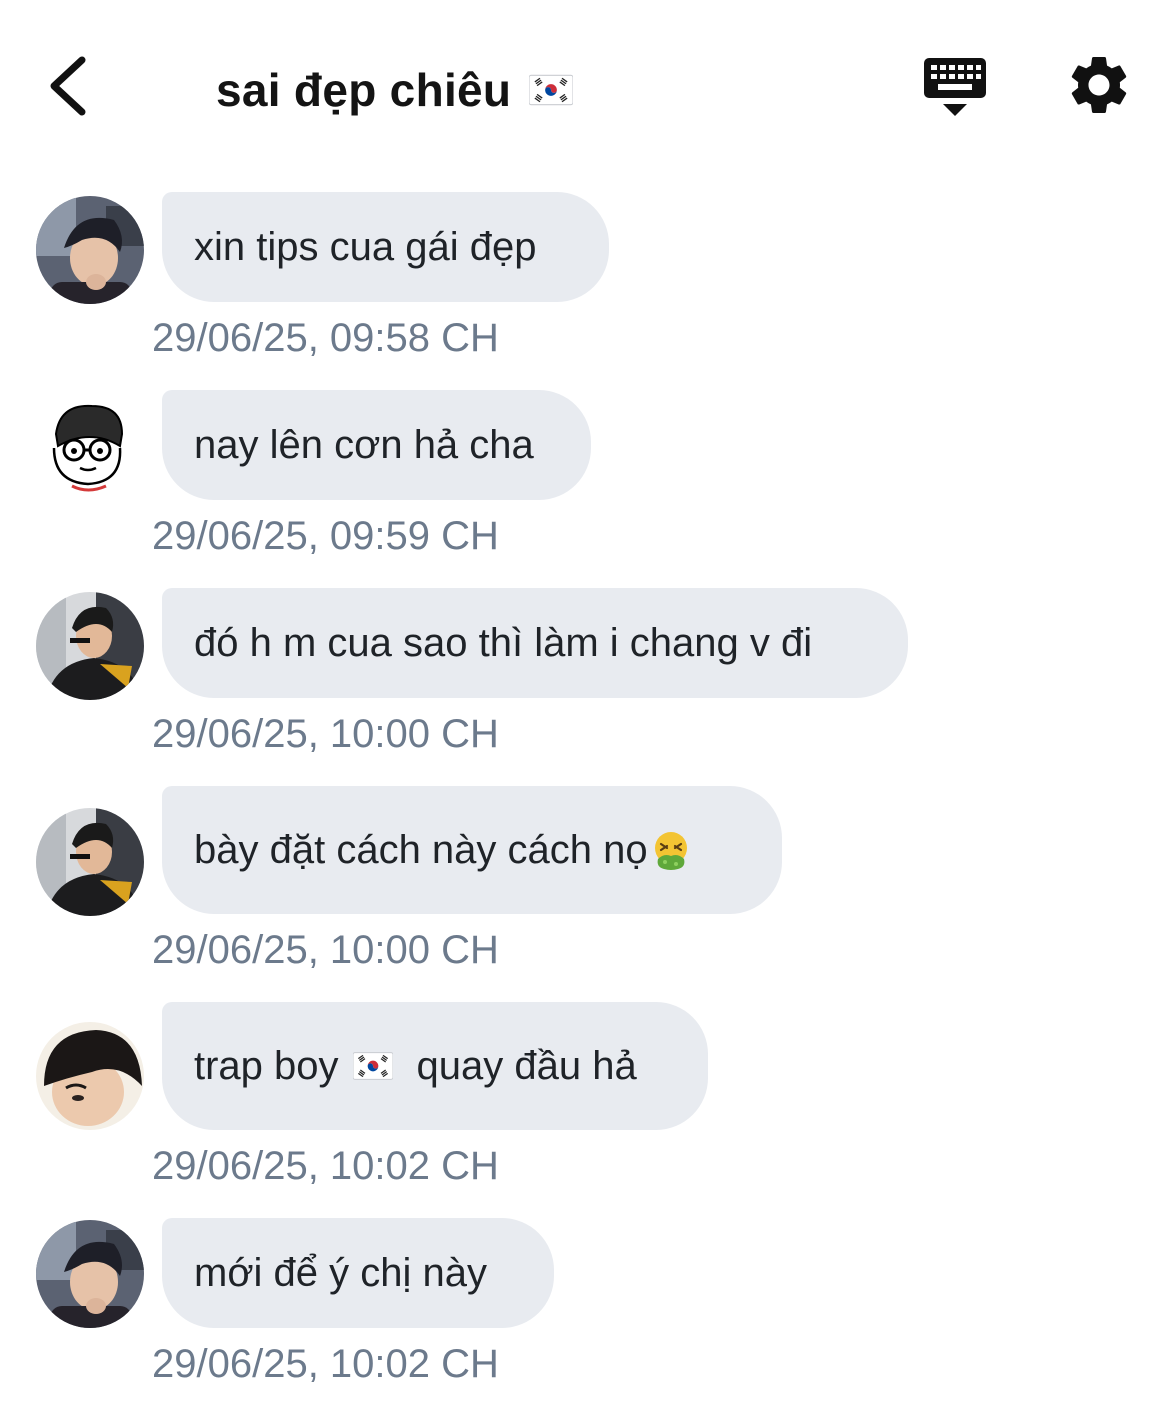 The height and width of the screenshot is (1410, 1170). I want to click on message-bubble: bày đặt cách này cách nọ, so click(472, 850).